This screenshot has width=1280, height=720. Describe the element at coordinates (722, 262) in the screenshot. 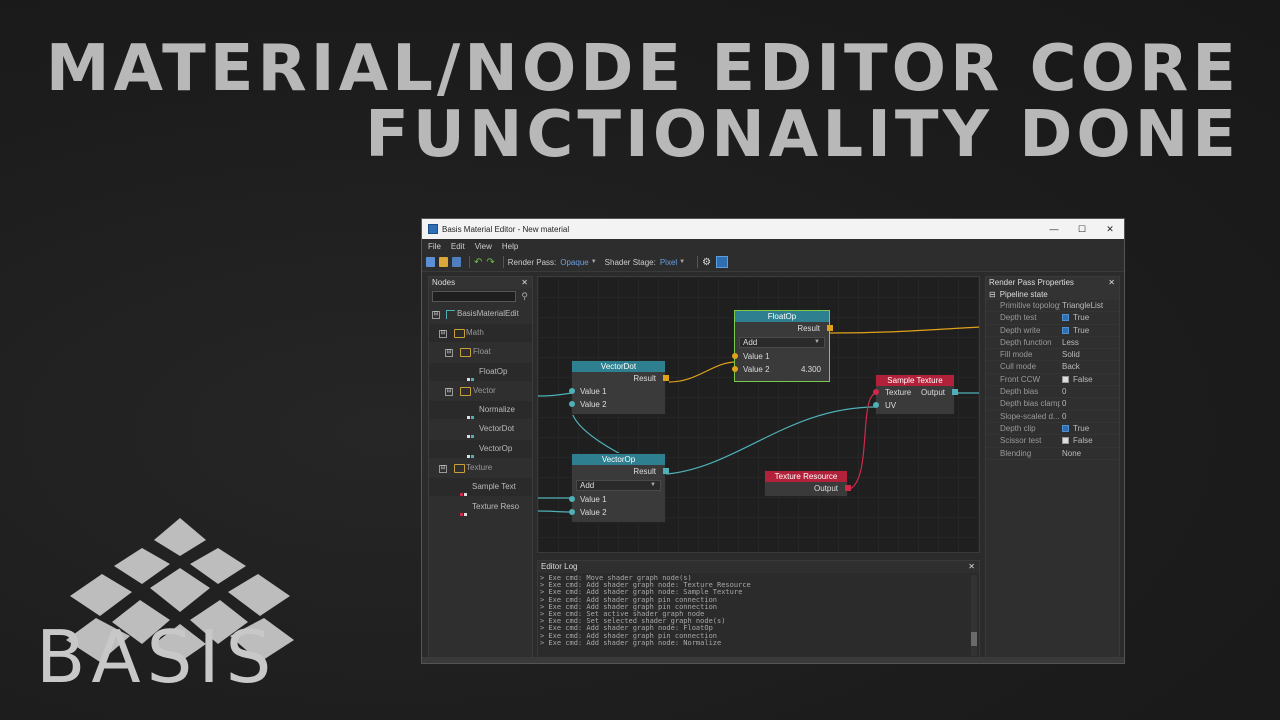

I see `compile-button` at that location.